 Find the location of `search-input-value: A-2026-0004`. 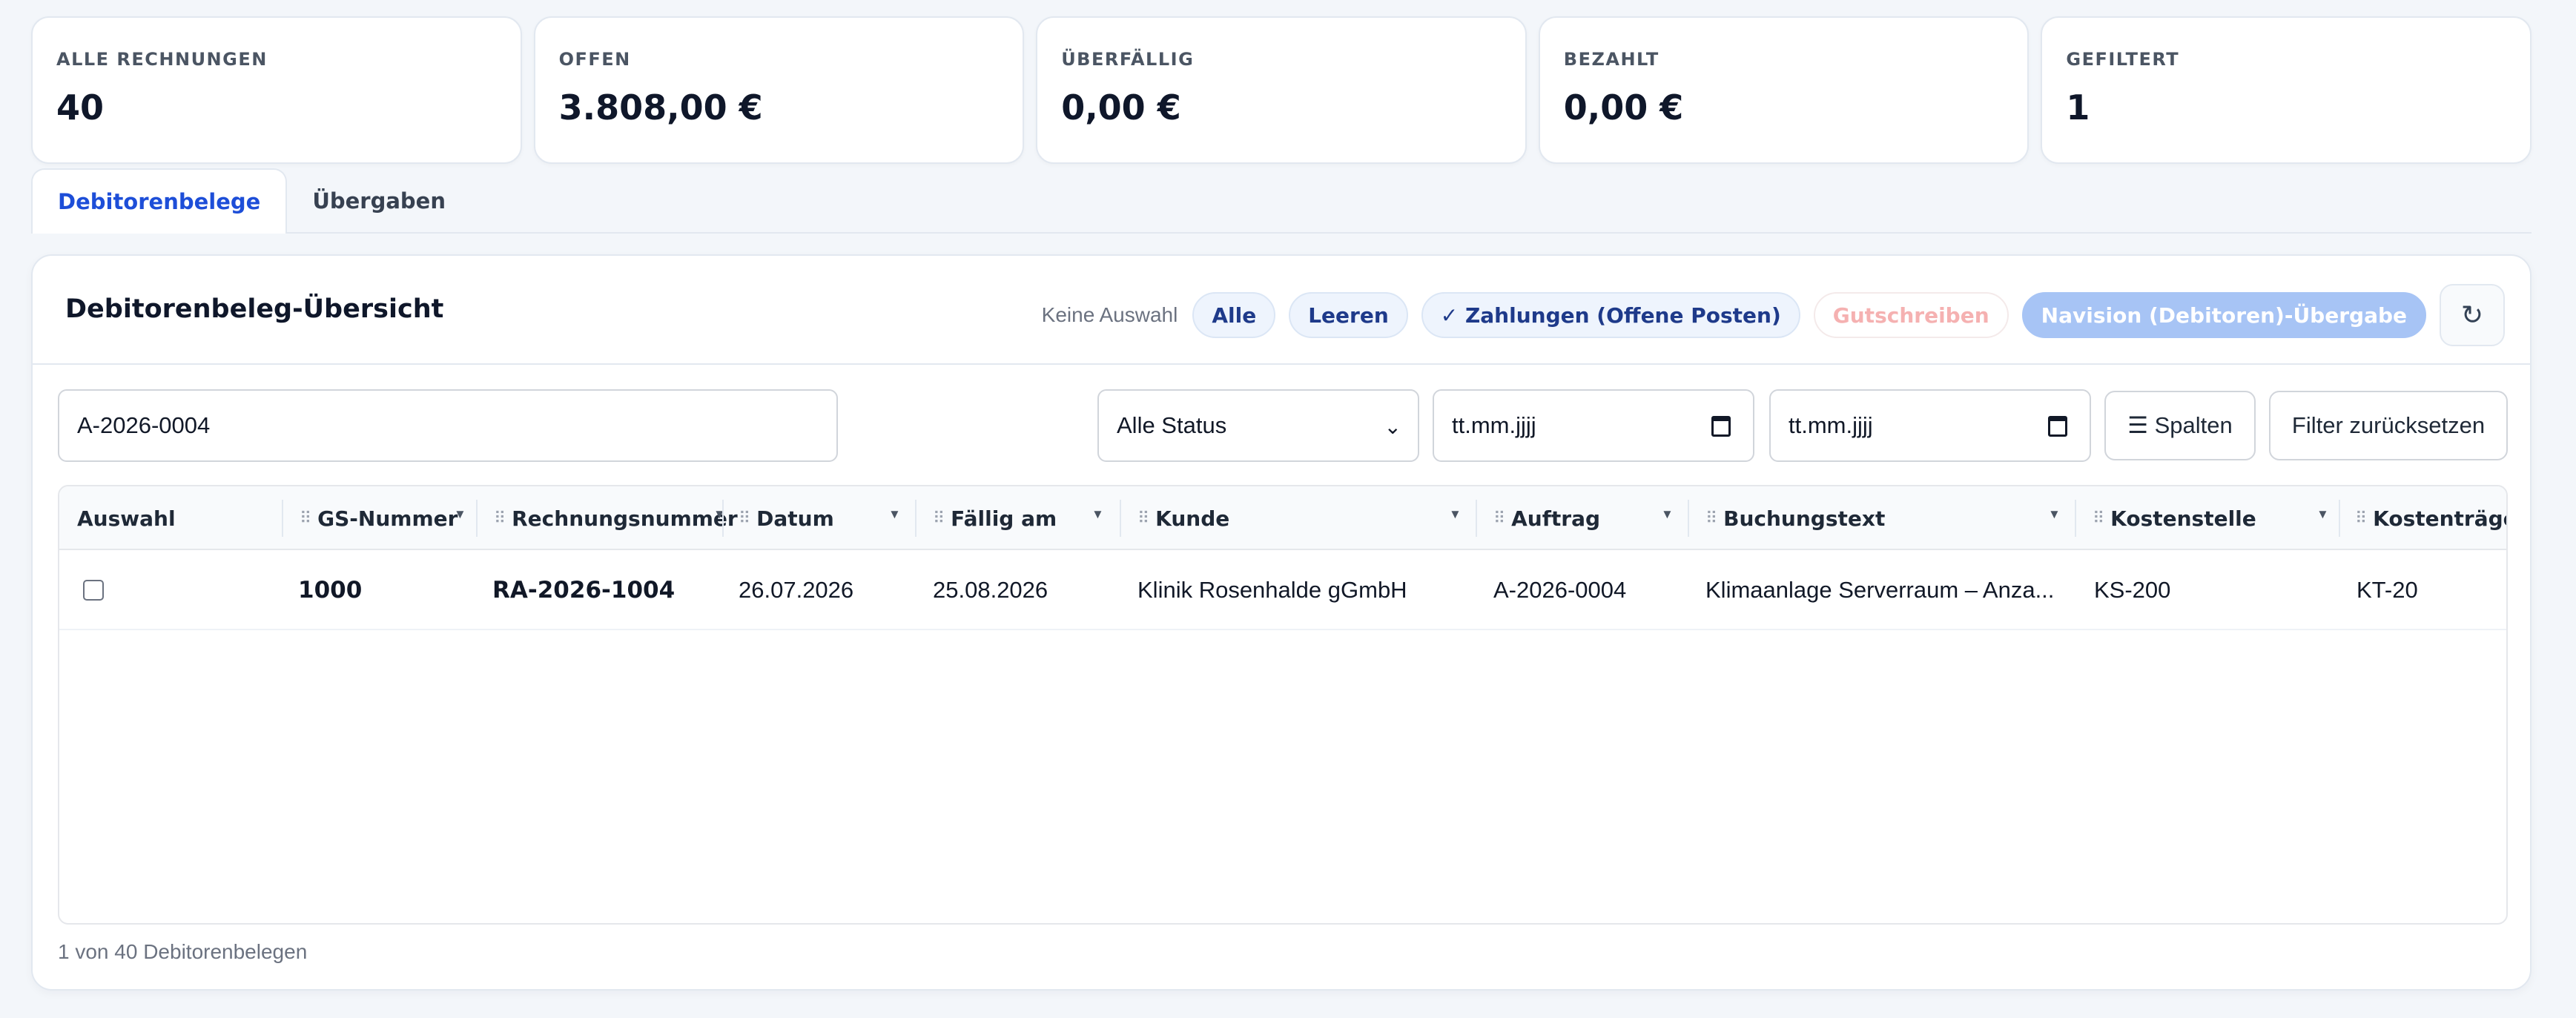

search-input-value: A-2026-0004 is located at coordinates (144, 425).